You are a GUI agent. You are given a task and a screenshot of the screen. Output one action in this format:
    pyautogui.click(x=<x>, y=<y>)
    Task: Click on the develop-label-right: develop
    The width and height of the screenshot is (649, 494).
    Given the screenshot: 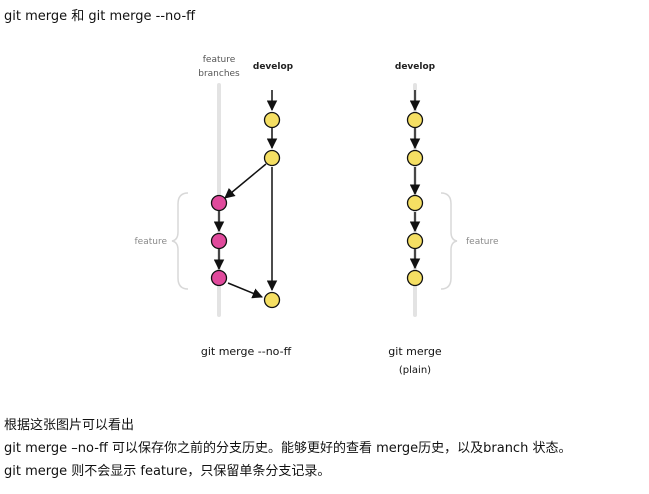 What is the action you would take?
    pyautogui.click(x=415, y=67)
    